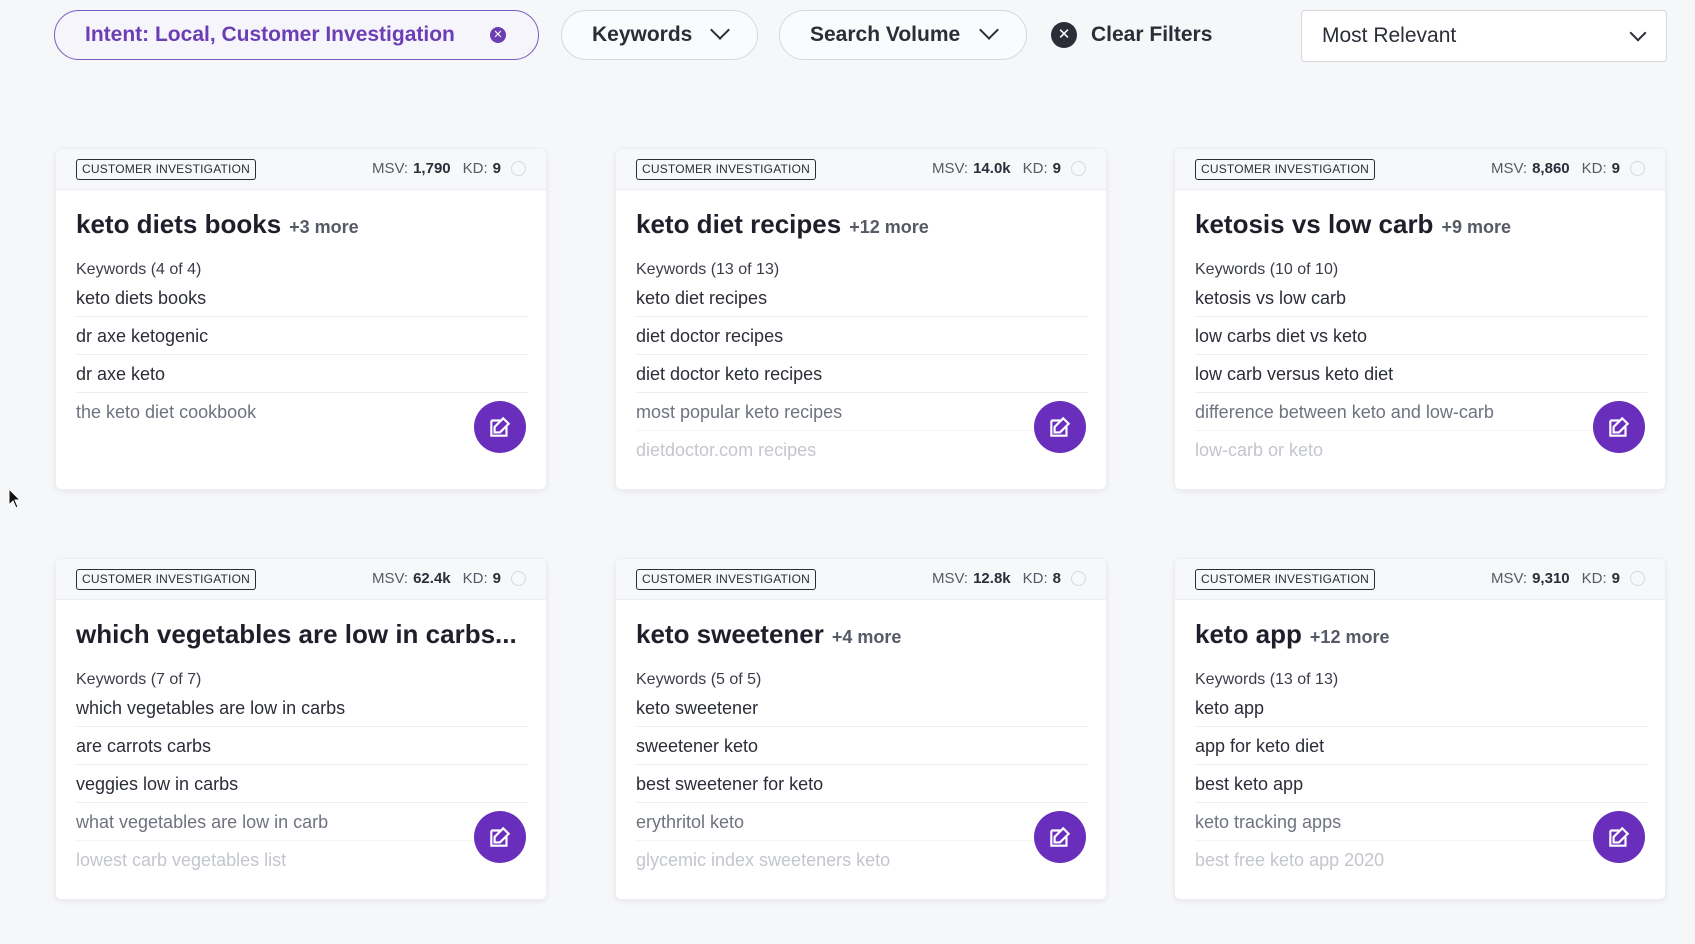  Describe the element at coordinates (1421, 746) in the screenshot. I see `keyword-item: app for keto diet` at that location.